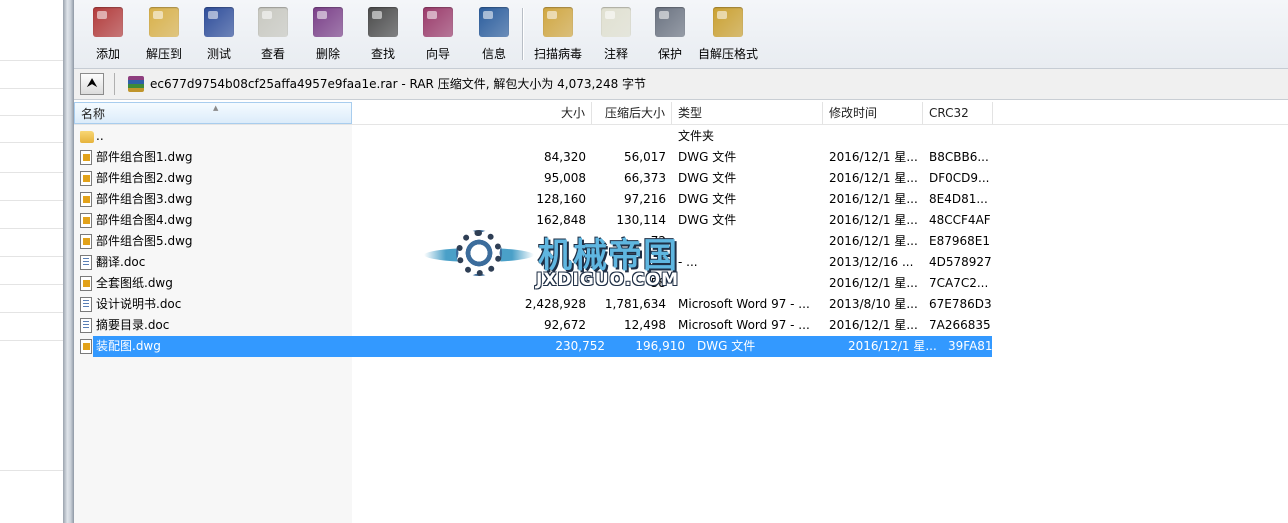 The height and width of the screenshot is (523, 1288). I want to click on file-size: 162,848, so click(561, 220).